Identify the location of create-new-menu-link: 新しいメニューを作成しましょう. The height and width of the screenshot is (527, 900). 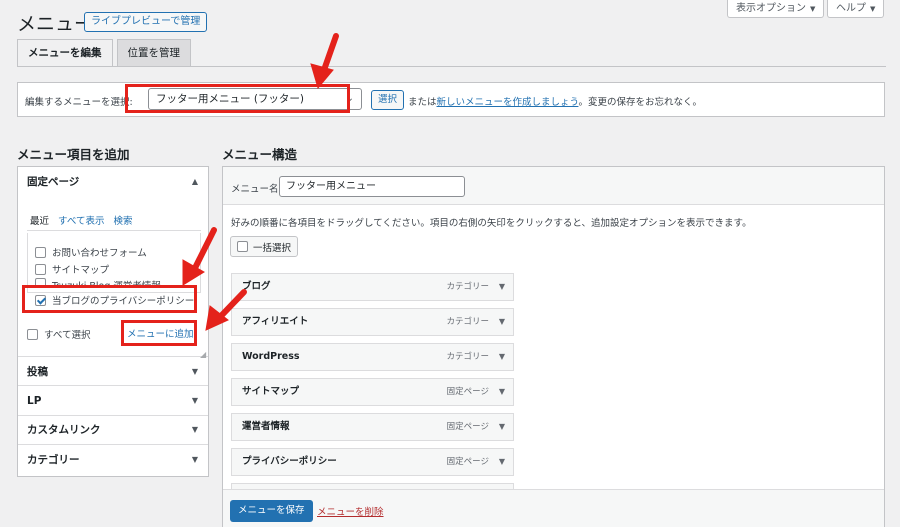
(508, 102).